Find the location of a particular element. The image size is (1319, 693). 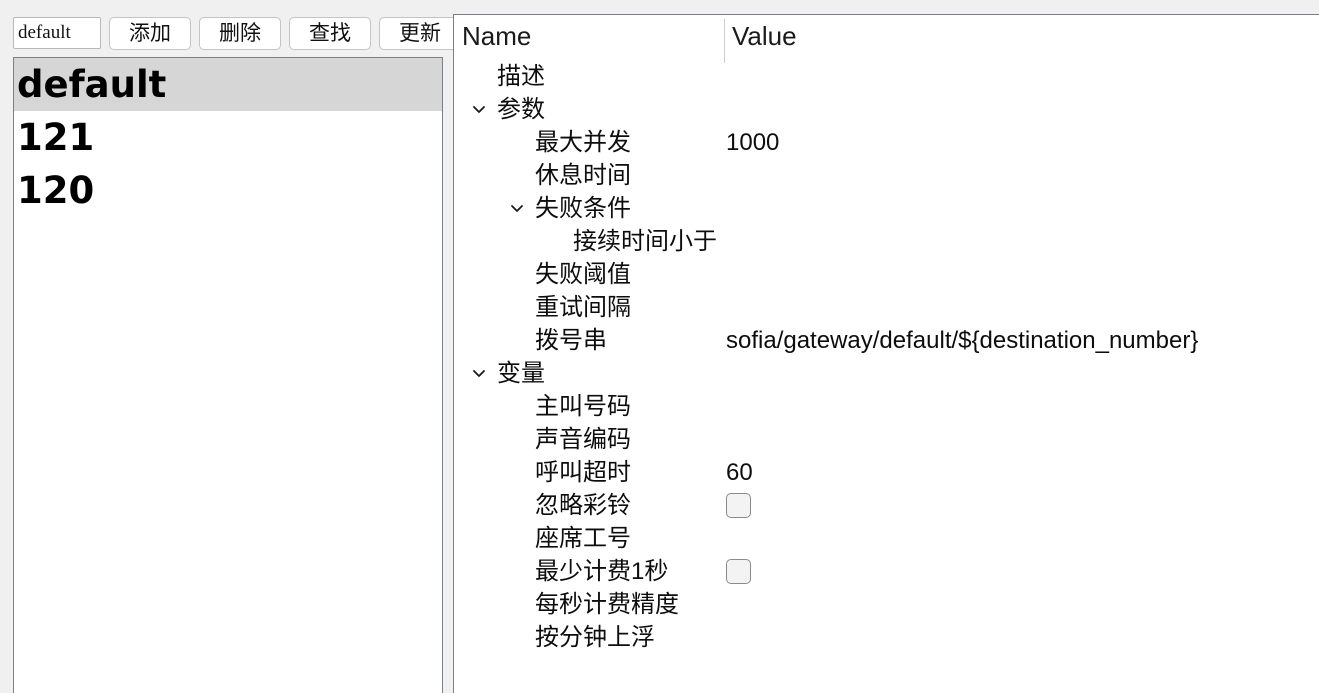

tree-row: 声音编码 is located at coordinates (886, 439).